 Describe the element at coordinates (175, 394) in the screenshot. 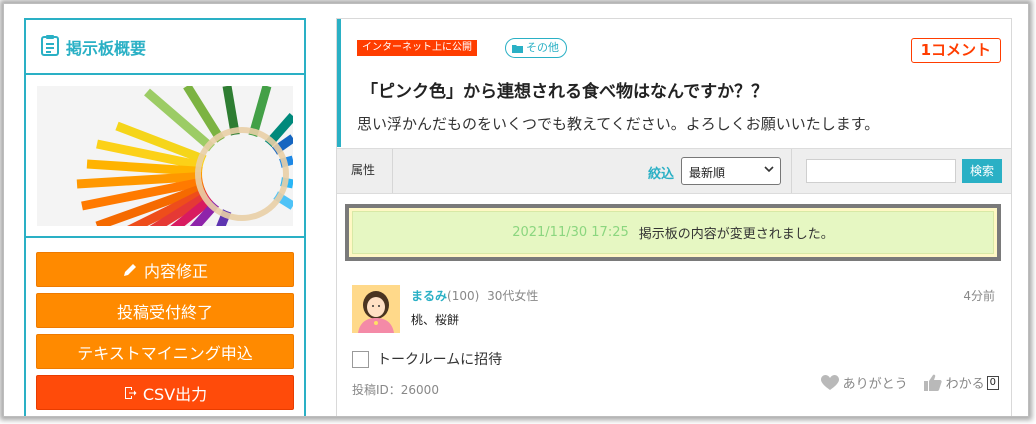

I see `csv-export-label: CSV出力` at that location.